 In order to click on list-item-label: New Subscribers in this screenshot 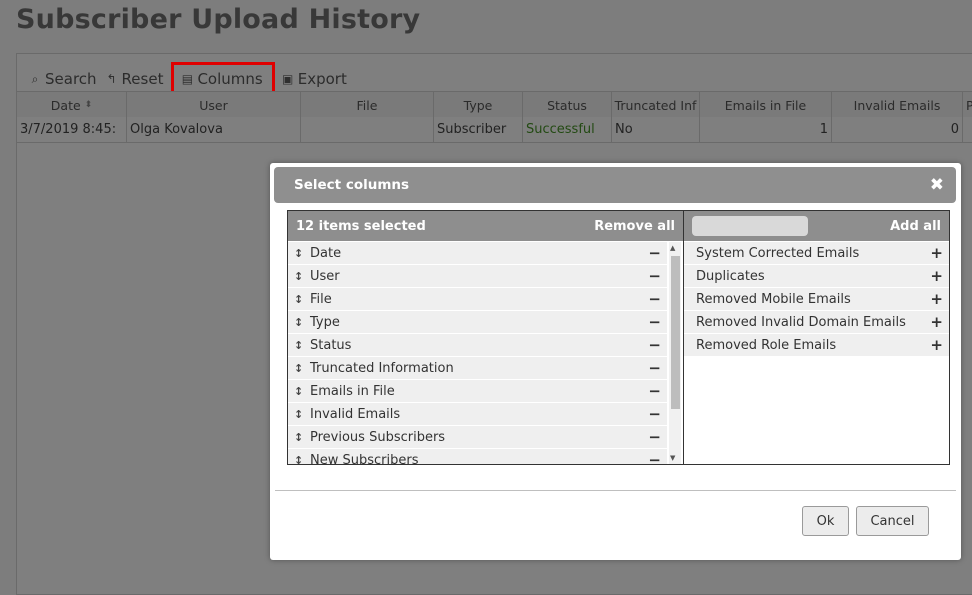, I will do `click(364, 458)`.